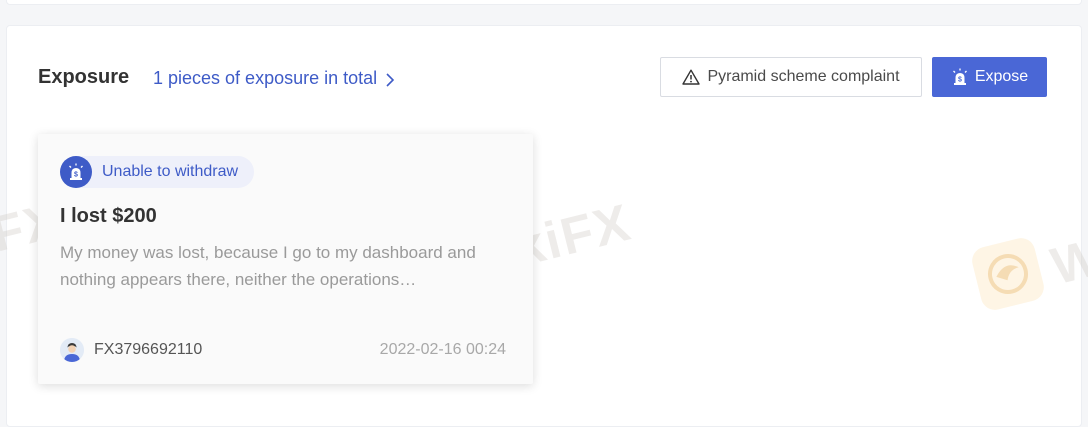 This screenshot has width=1088, height=427. I want to click on category-tag-label: Unable to withdraw, so click(170, 171).